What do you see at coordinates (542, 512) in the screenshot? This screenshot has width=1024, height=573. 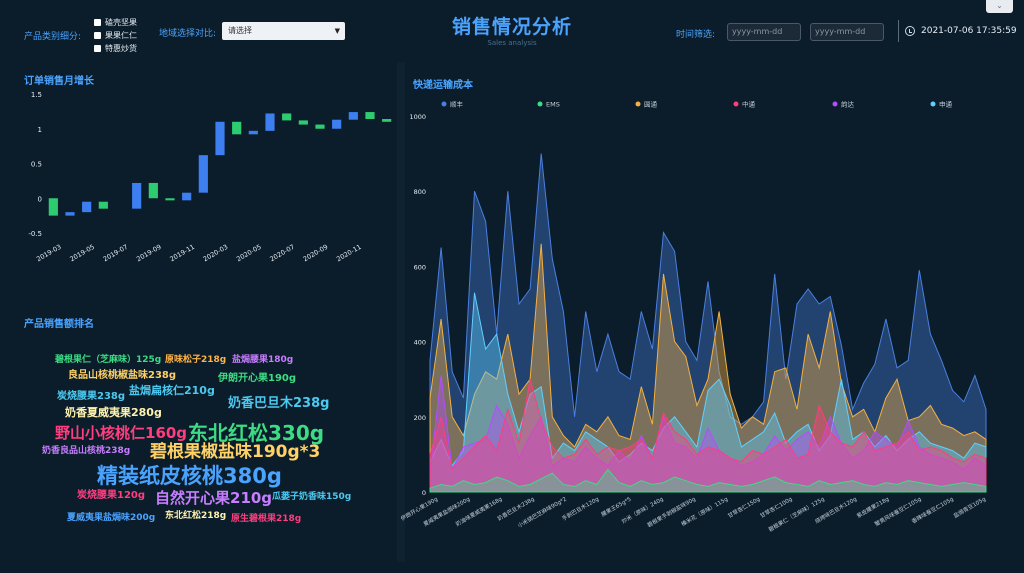 I see `x-tick-label: 小米锅巴芝麻味90g*2` at bounding box center [542, 512].